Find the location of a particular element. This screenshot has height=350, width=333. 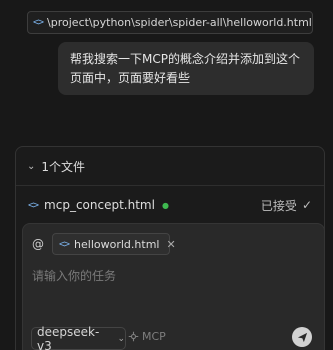

files-count-label: 1个文件 is located at coordinates (63, 166).